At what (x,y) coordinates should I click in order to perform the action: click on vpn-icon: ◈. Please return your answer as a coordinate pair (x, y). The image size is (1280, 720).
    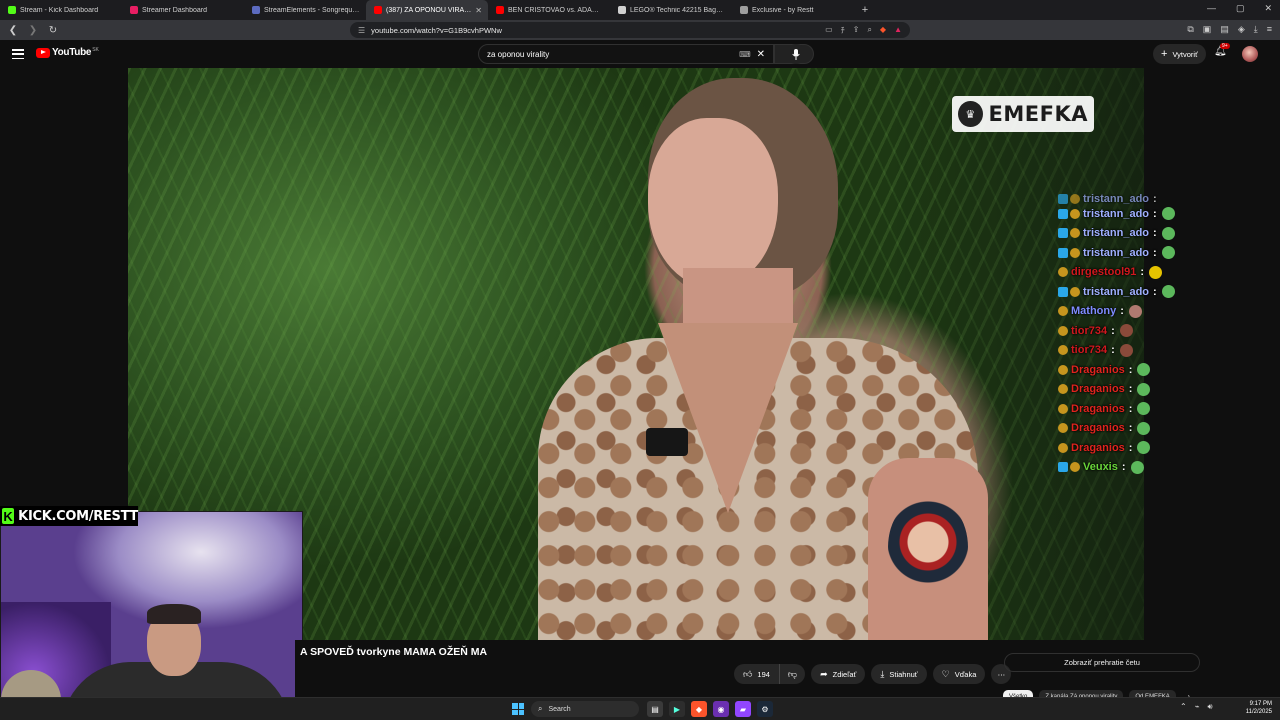
    Looking at the image, I should click on (1241, 29).